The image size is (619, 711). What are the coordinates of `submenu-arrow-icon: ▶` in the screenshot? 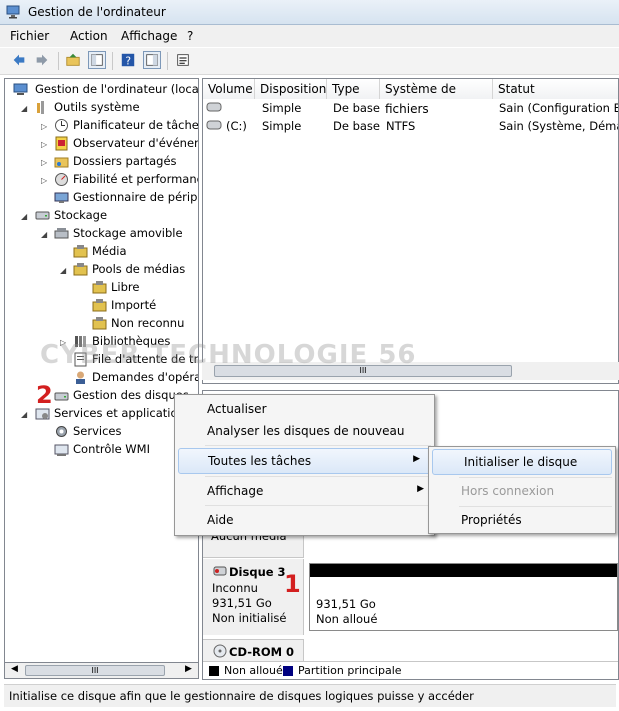 It's located at (416, 459).